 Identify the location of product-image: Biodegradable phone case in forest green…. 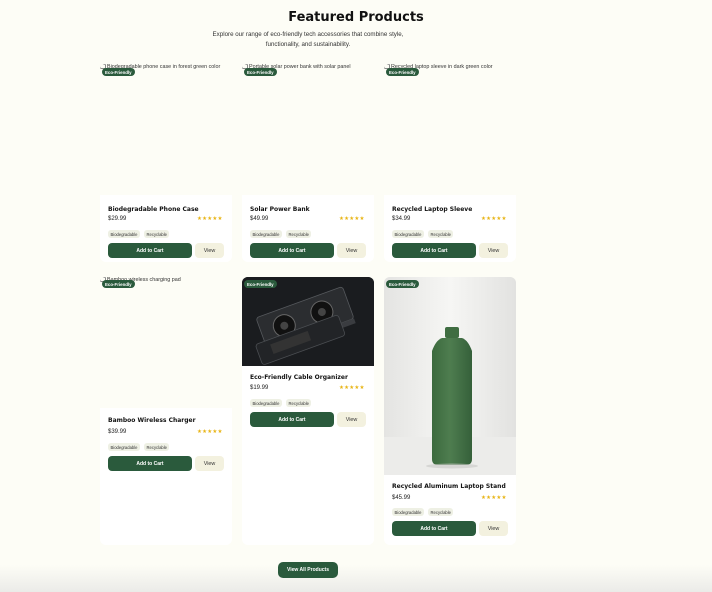
(166, 129).